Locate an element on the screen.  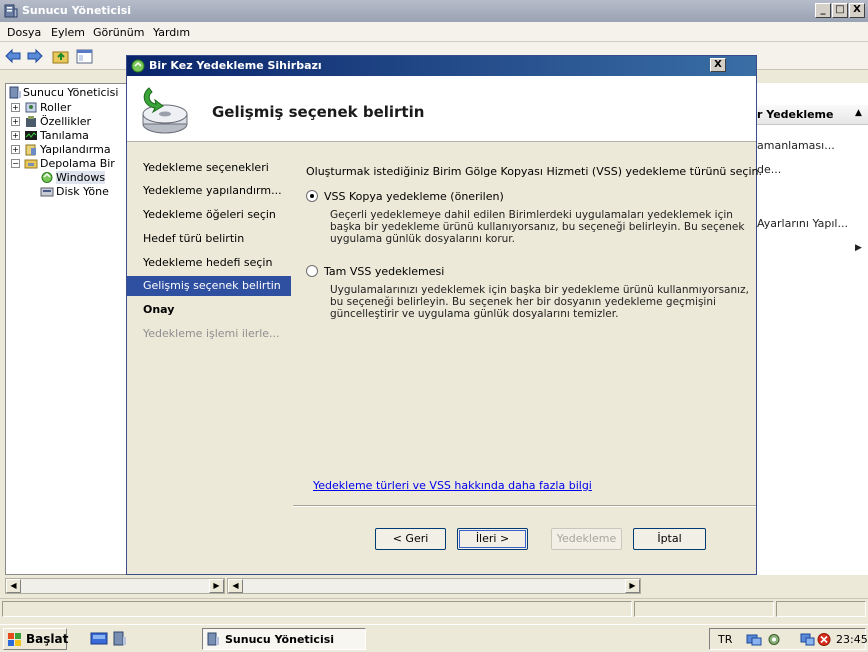
show-desktop-icon is located at coordinates (99, 639).